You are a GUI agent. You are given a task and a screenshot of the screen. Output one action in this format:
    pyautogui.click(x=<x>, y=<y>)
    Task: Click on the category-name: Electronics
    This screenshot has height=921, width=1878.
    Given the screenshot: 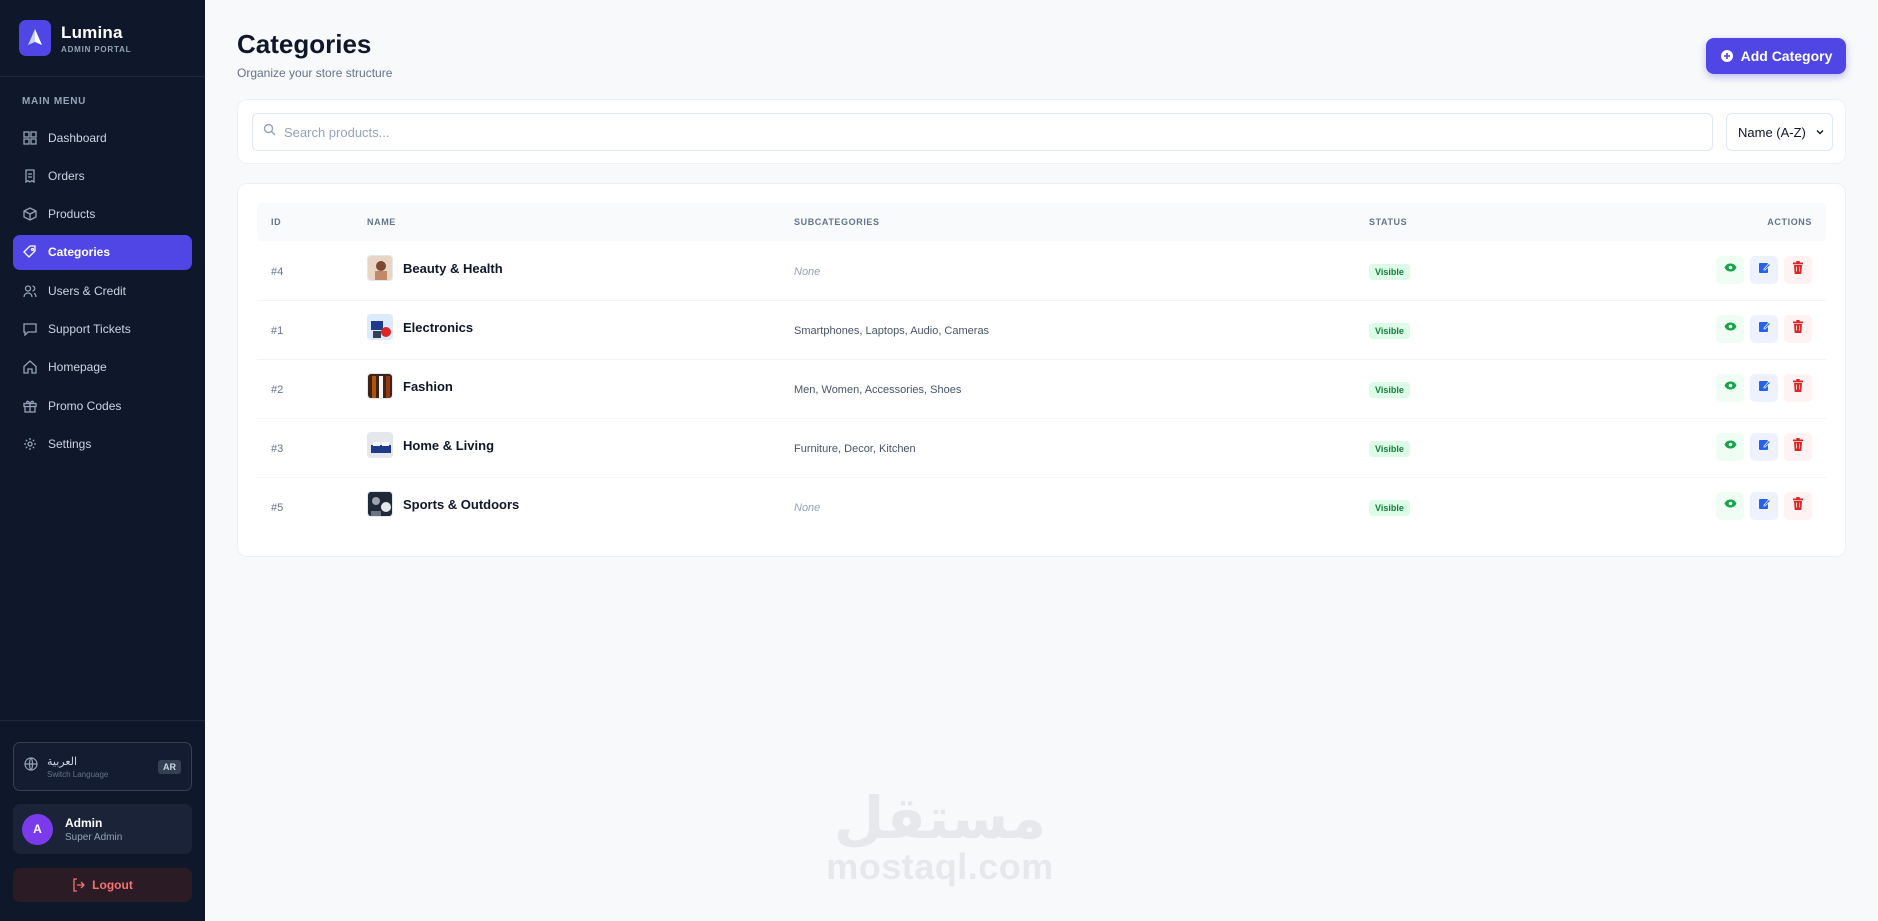 What is the action you would take?
    pyautogui.click(x=438, y=327)
    